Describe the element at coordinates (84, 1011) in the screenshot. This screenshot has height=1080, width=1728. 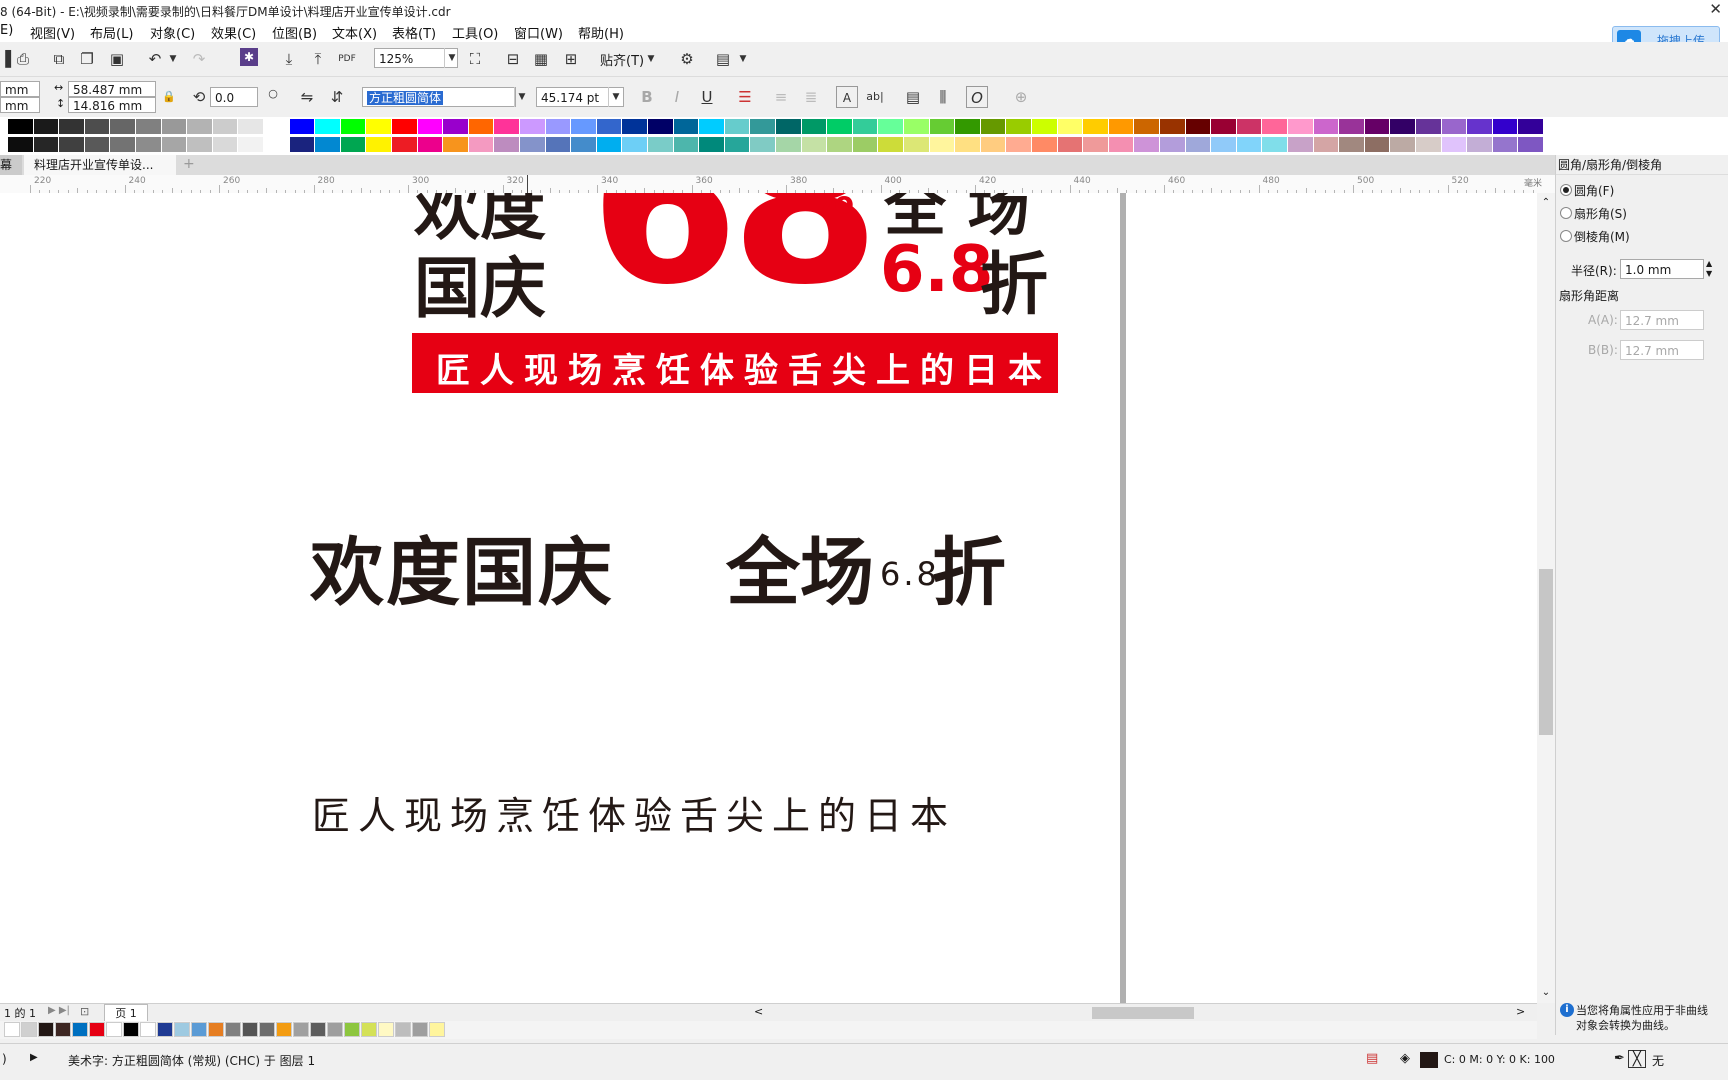
I see `add-page-icon: ⊡` at that location.